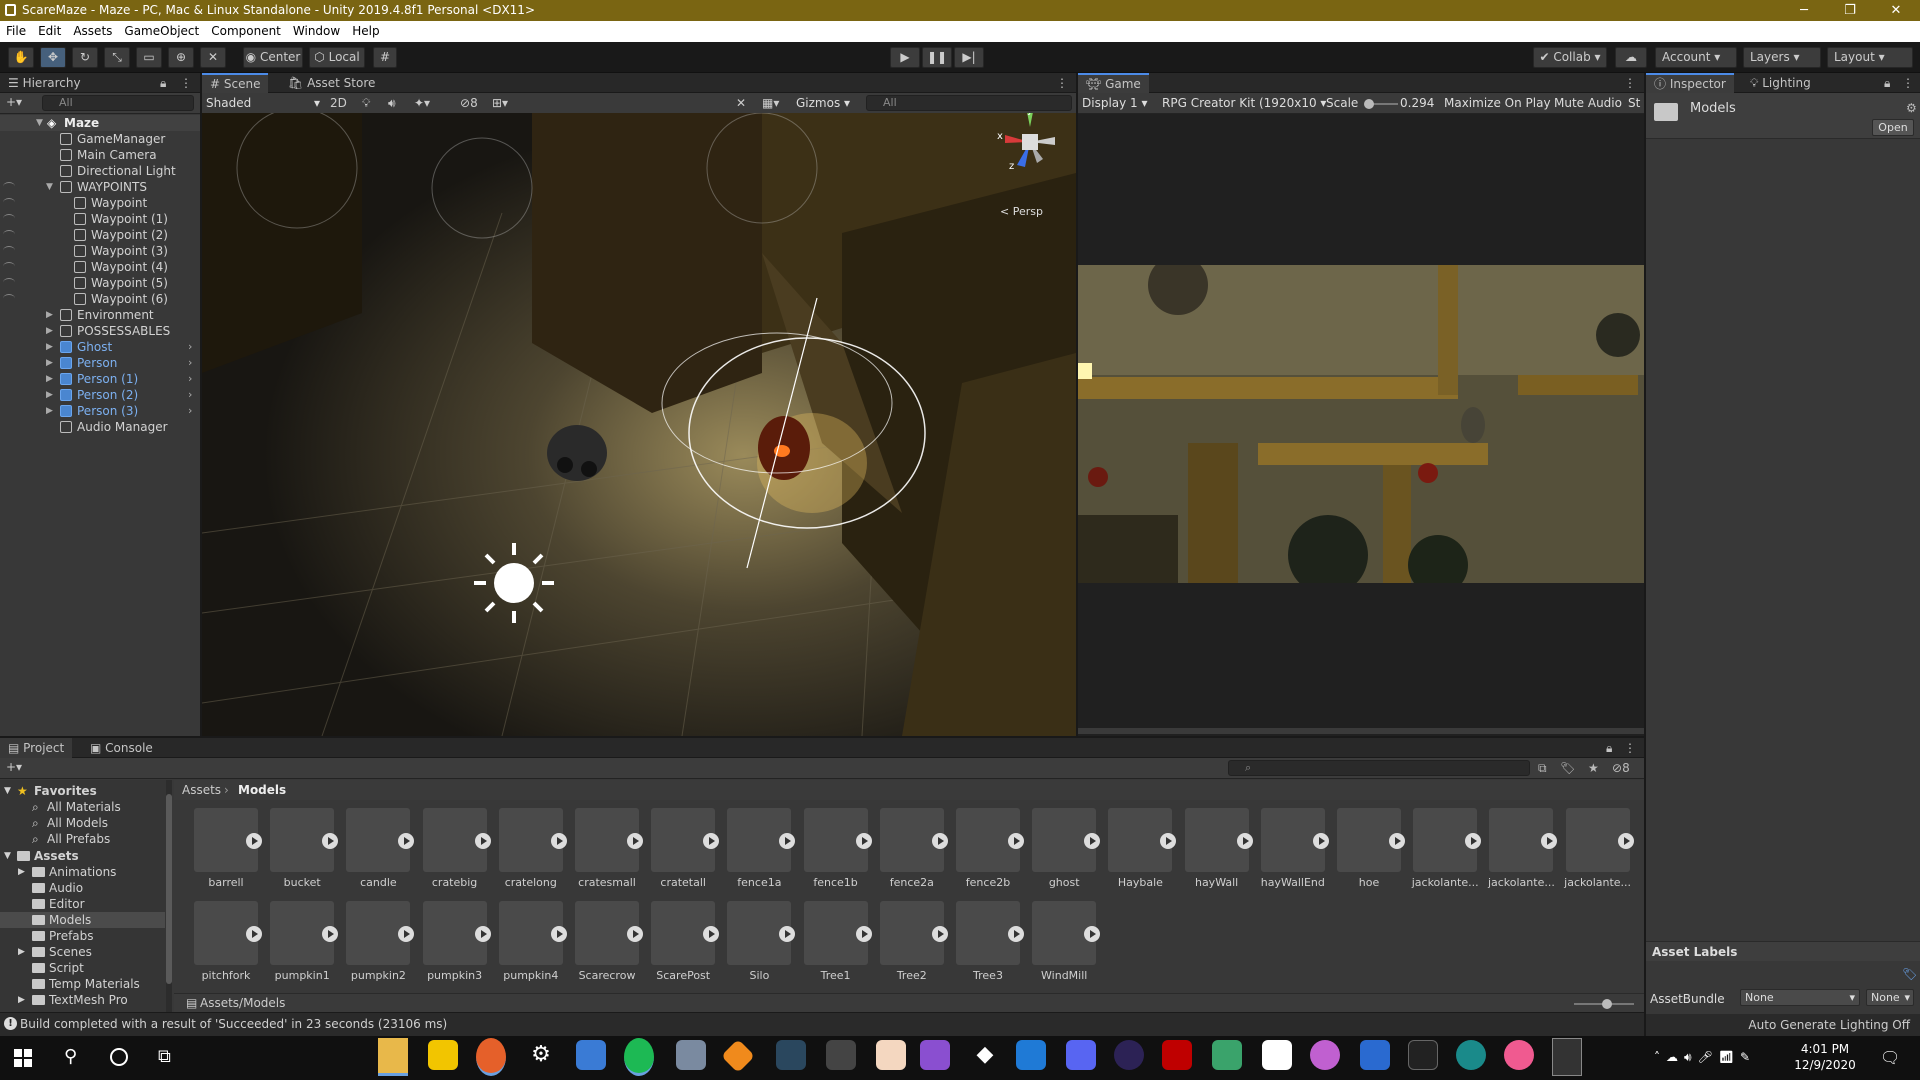  Describe the element at coordinates (1588, 103) in the screenshot. I see `mute-audio-toggle: Mute Audio` at that location.